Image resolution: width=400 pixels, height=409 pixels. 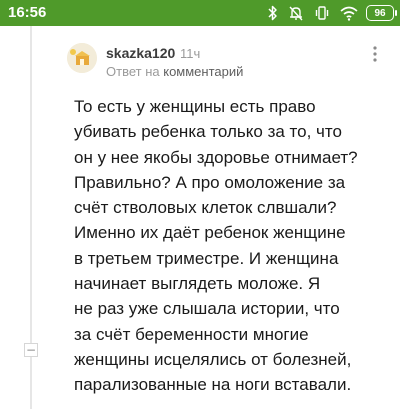 I want to click on comment-line: начинает выглядеть моложе. Я, so click(x=197, y=284).